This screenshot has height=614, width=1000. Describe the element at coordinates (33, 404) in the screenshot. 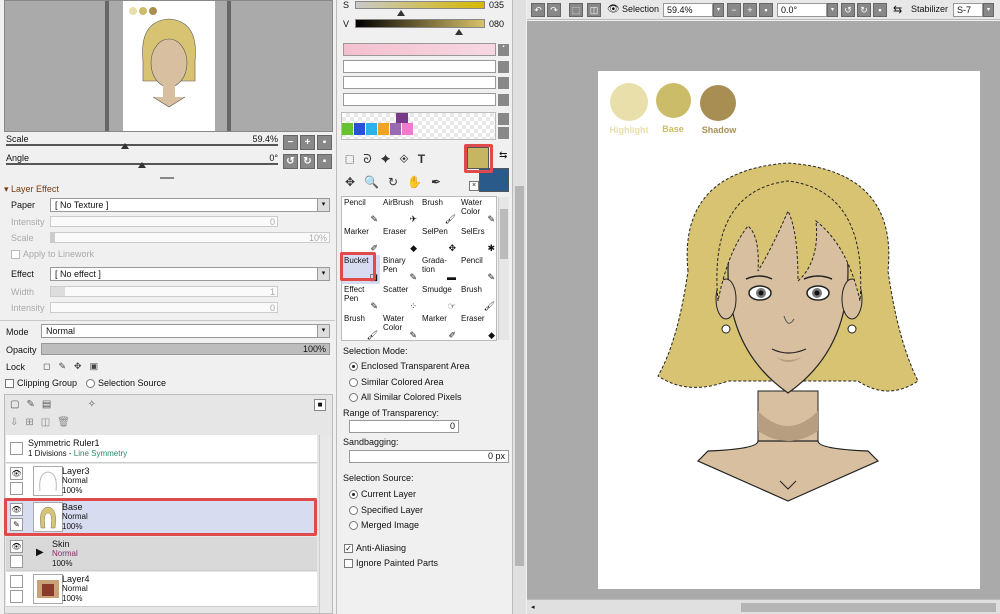

I see `new-vector-layer-icon: ✎` at that location.